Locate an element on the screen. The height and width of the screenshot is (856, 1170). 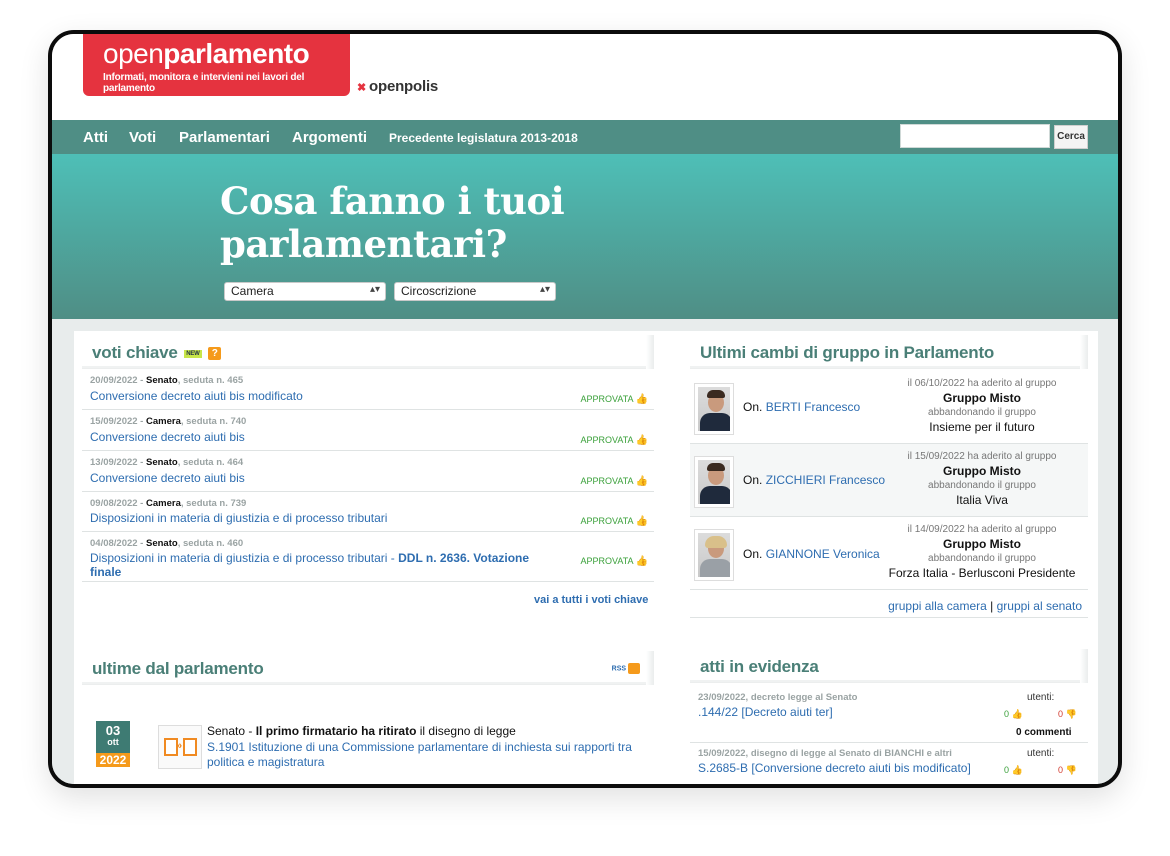
vote-date: 20/09/2022 is located at coordinates (114, 380).